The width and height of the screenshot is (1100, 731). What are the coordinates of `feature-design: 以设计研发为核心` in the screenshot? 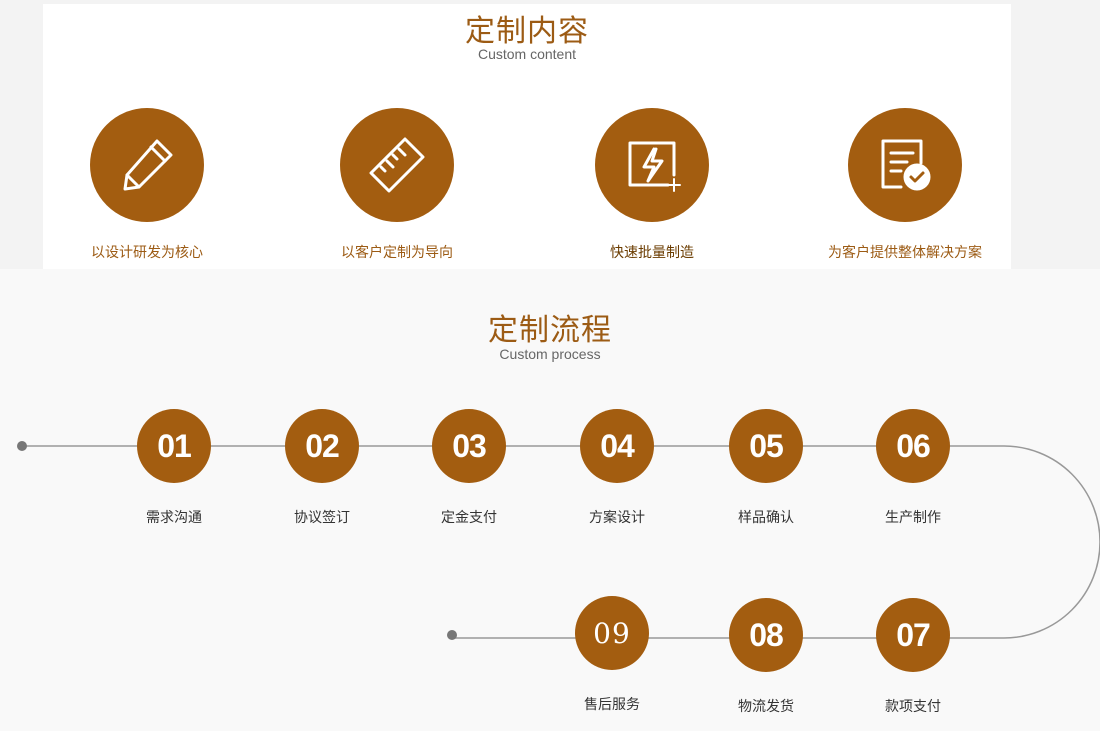 It's located at (147, 185).